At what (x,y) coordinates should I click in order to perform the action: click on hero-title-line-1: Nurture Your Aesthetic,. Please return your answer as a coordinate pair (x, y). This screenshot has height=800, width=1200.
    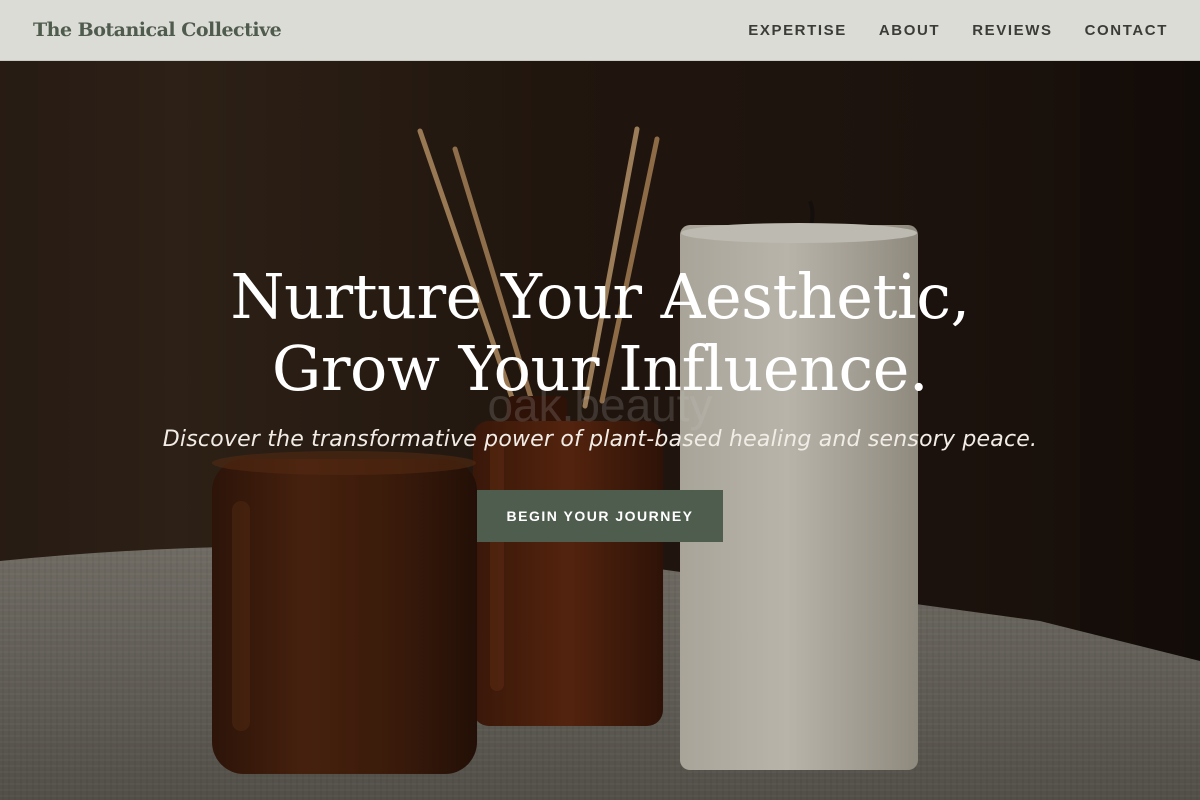
    Looking at the image, I should click on (600, 296).